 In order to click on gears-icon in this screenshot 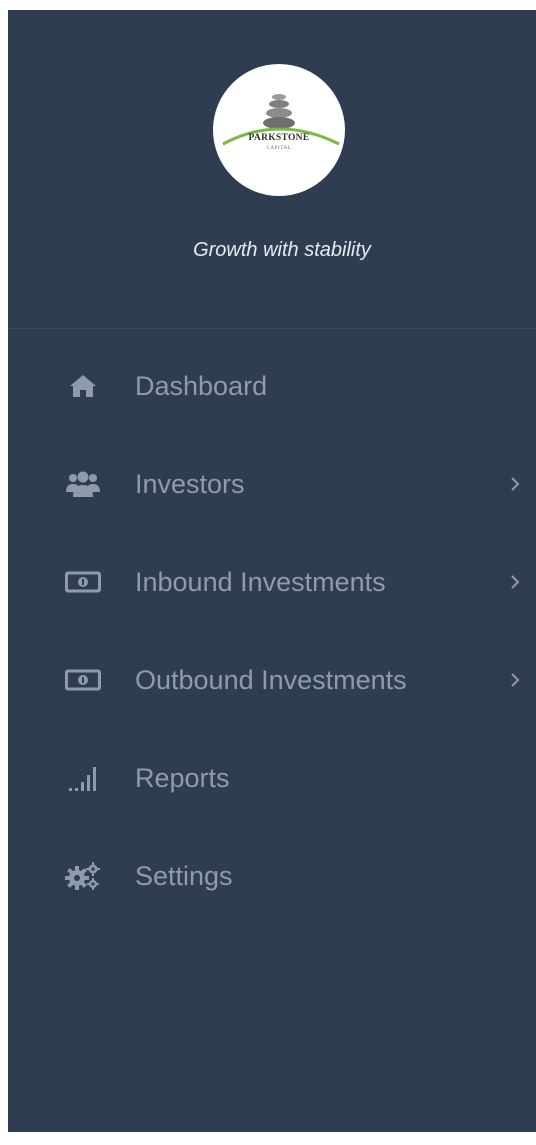, I will do `click(83, 876)`.